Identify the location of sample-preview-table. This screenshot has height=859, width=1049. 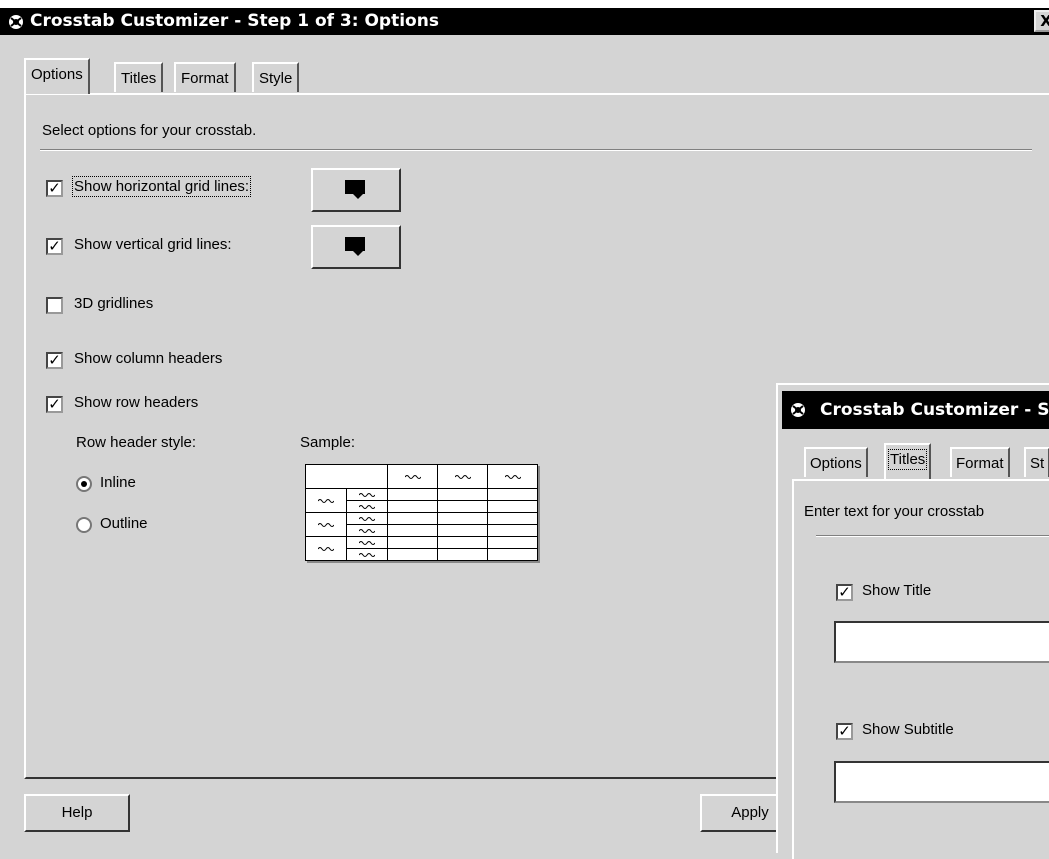
(421, 512).